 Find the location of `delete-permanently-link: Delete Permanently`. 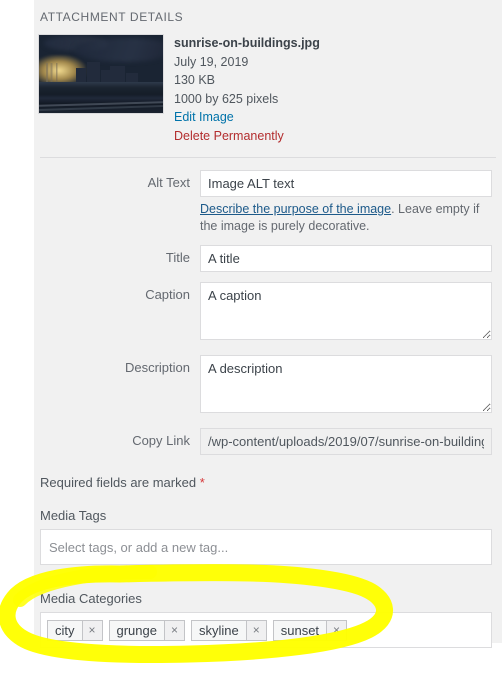

delete-permanently-link: Delete Permanently is located at coordinates (229, 136).